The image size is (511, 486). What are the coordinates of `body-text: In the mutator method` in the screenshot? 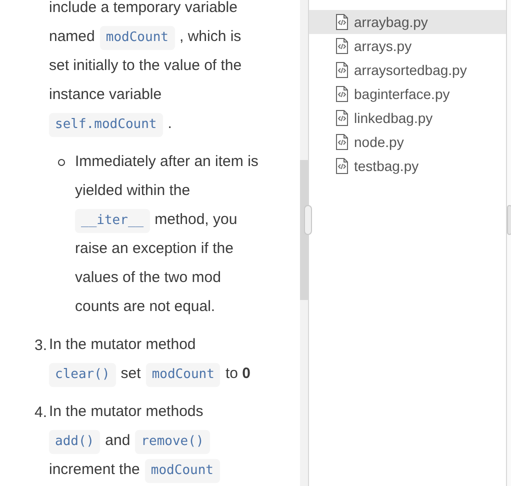 It's located at (122, 345).